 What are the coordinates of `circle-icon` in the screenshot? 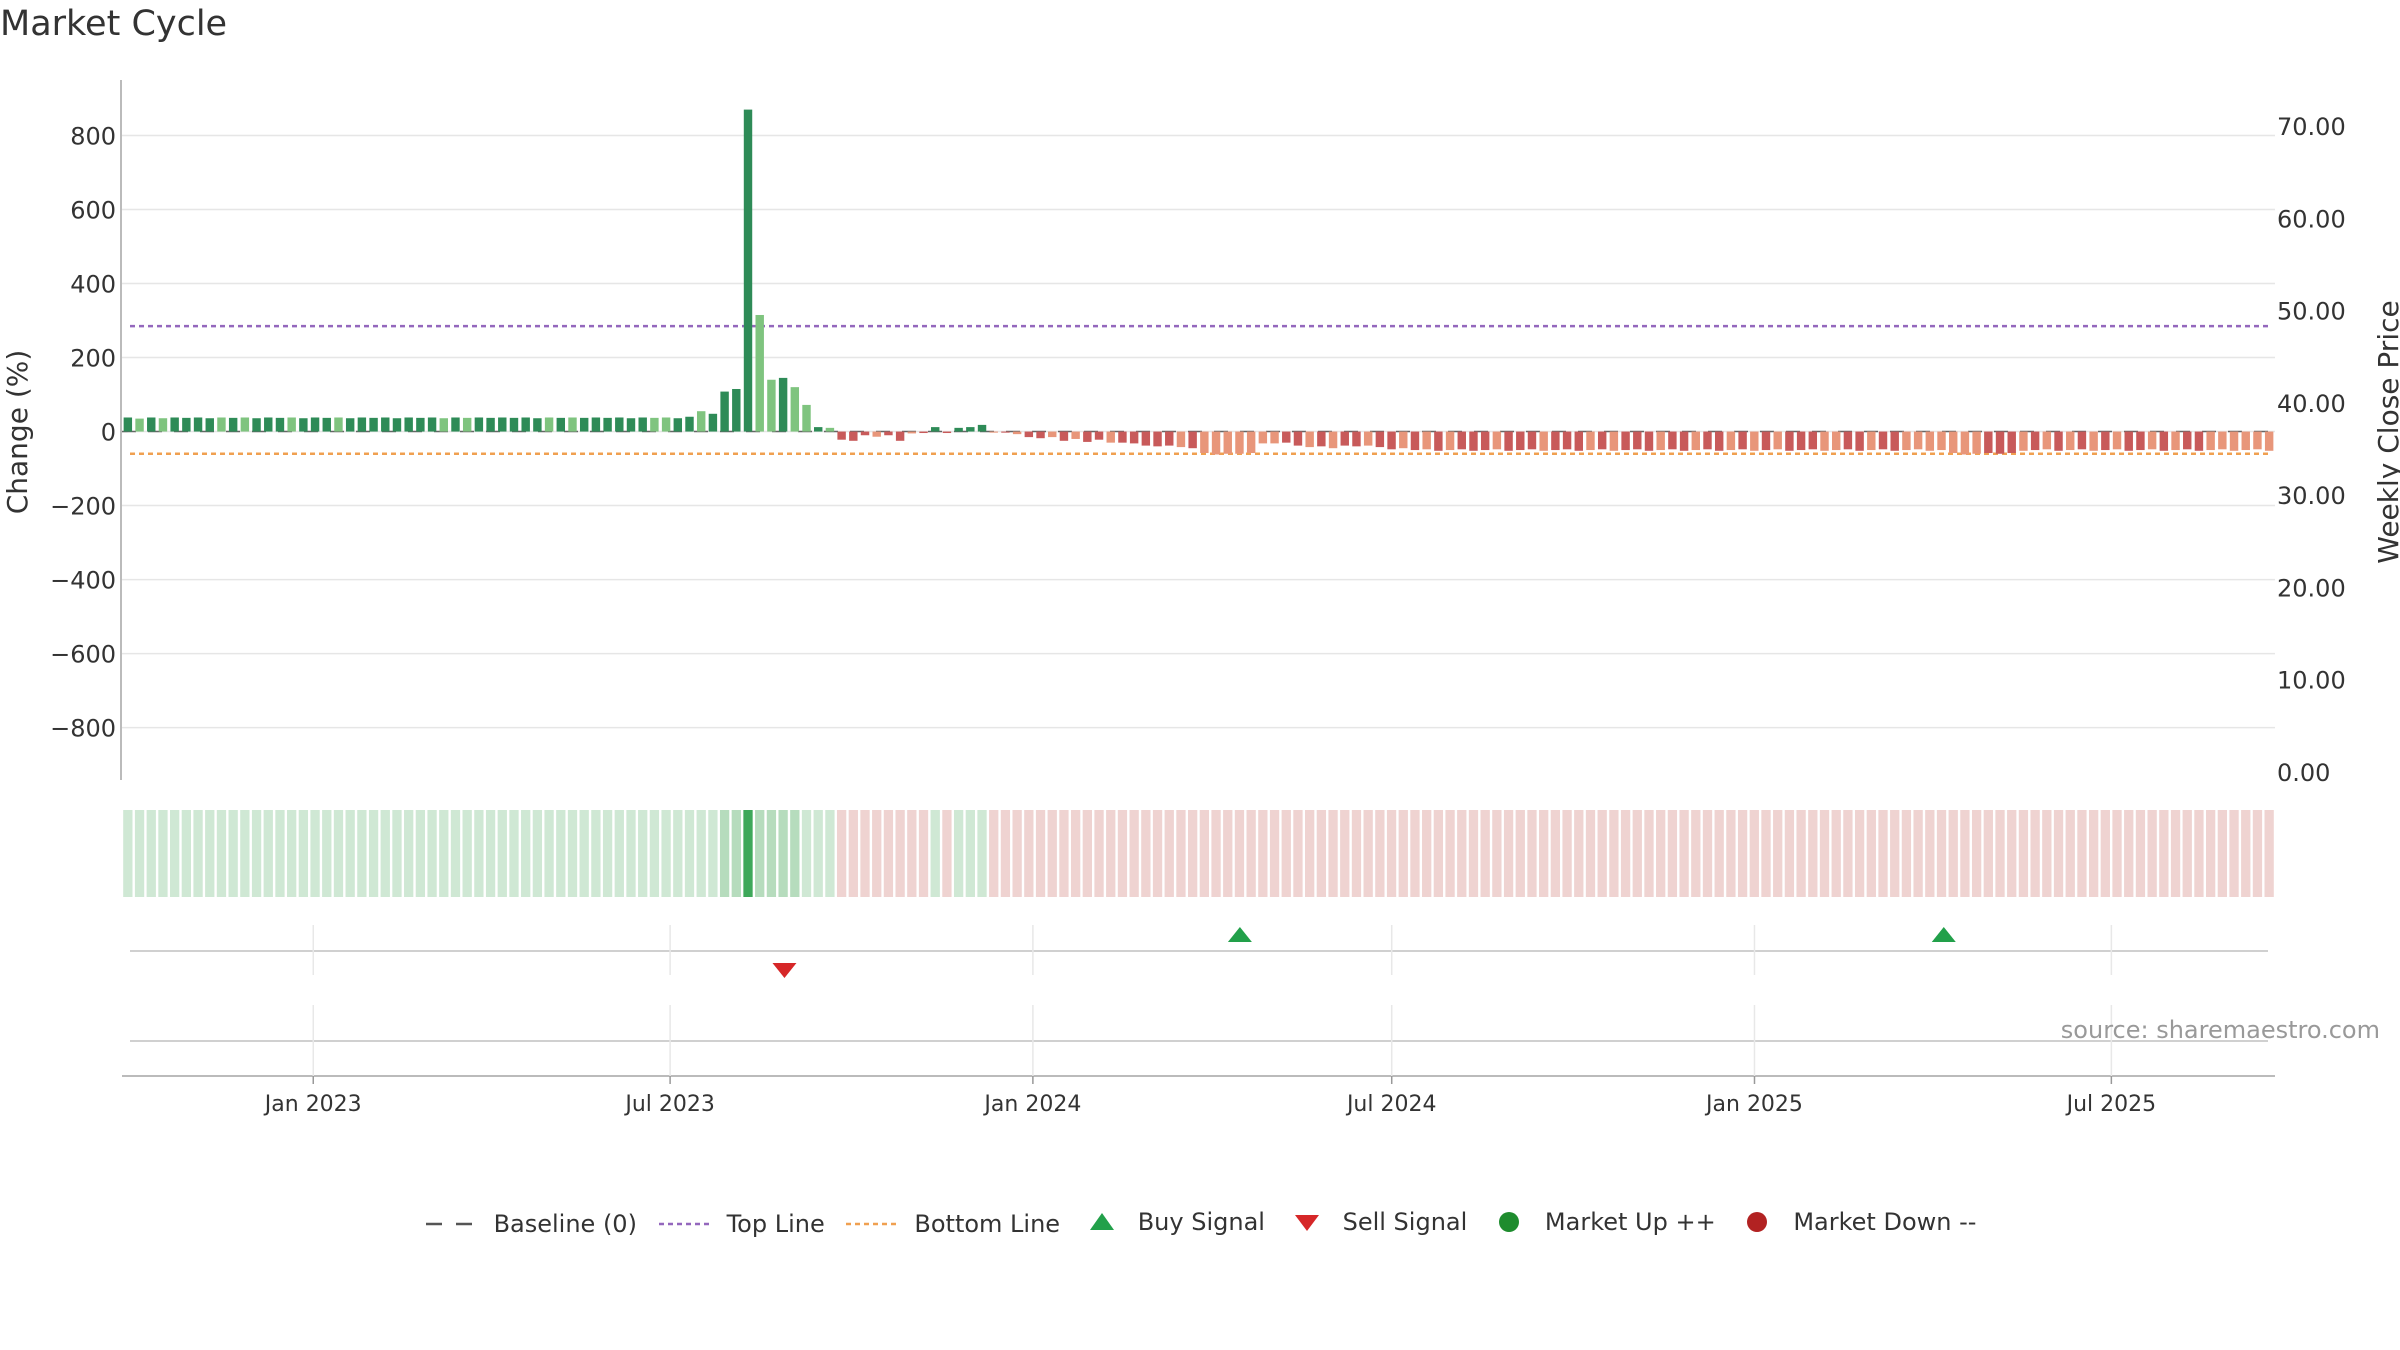 It's located at (1757, 1222).